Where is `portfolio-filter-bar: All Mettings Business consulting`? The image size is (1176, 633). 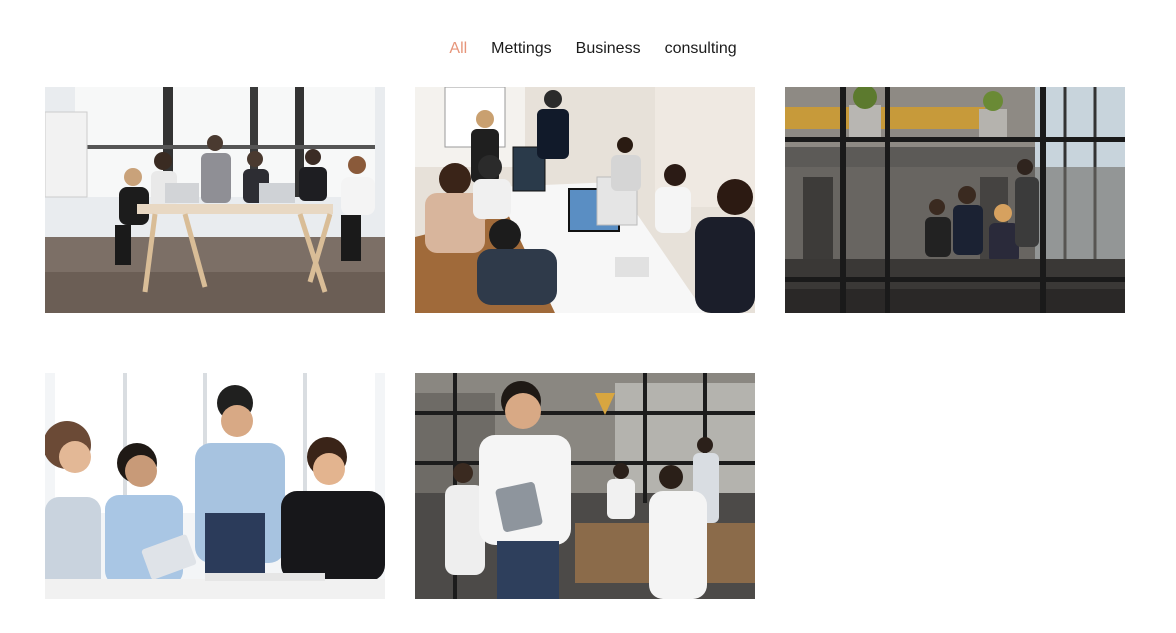
portfolio-filter-bar: All Mettings Business consulting is located at coordinates (588, 49).